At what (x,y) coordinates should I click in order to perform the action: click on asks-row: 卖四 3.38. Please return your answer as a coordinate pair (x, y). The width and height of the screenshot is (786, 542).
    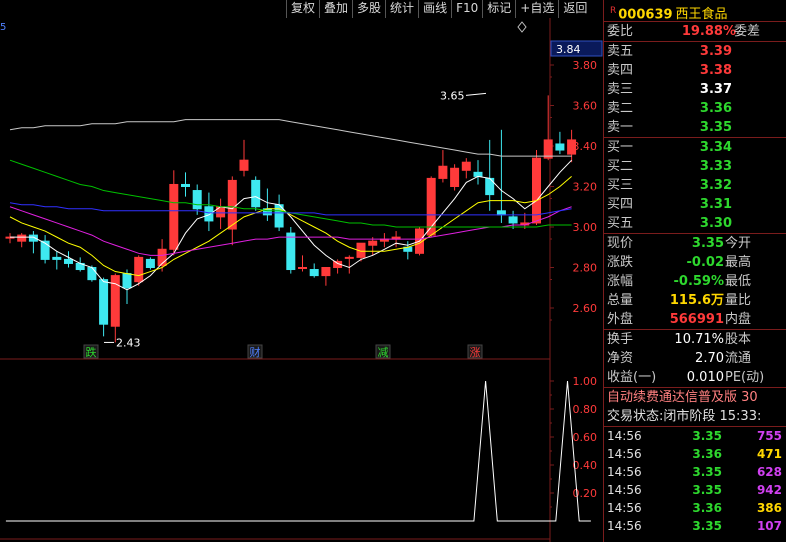
    Looking at the image, I should click on (695, 70).